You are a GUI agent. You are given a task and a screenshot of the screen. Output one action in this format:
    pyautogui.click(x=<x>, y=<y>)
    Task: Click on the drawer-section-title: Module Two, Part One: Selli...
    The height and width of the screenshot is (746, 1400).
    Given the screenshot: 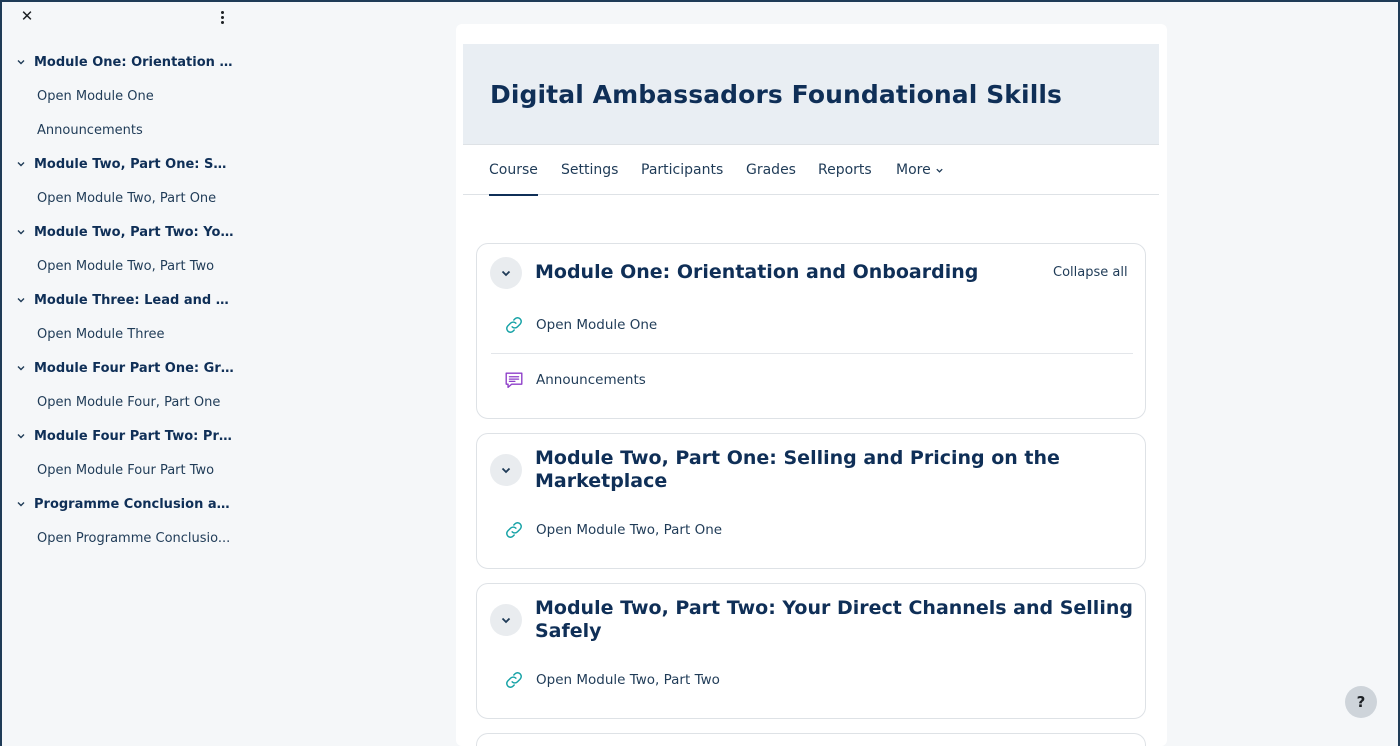 What is the action you would take?
    pyautogui.click(x=134, y=164)
    